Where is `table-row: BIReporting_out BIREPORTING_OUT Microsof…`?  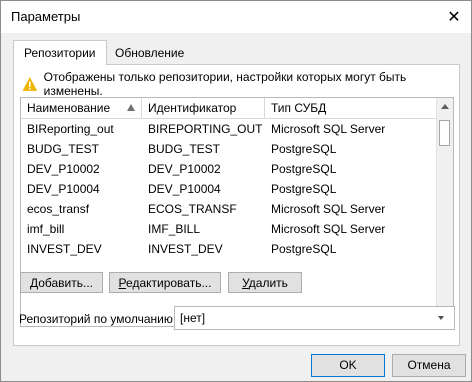
table-row: BIReporting_out BIREPORTING_OUT Microsof… is located at coordinates (229, 129).